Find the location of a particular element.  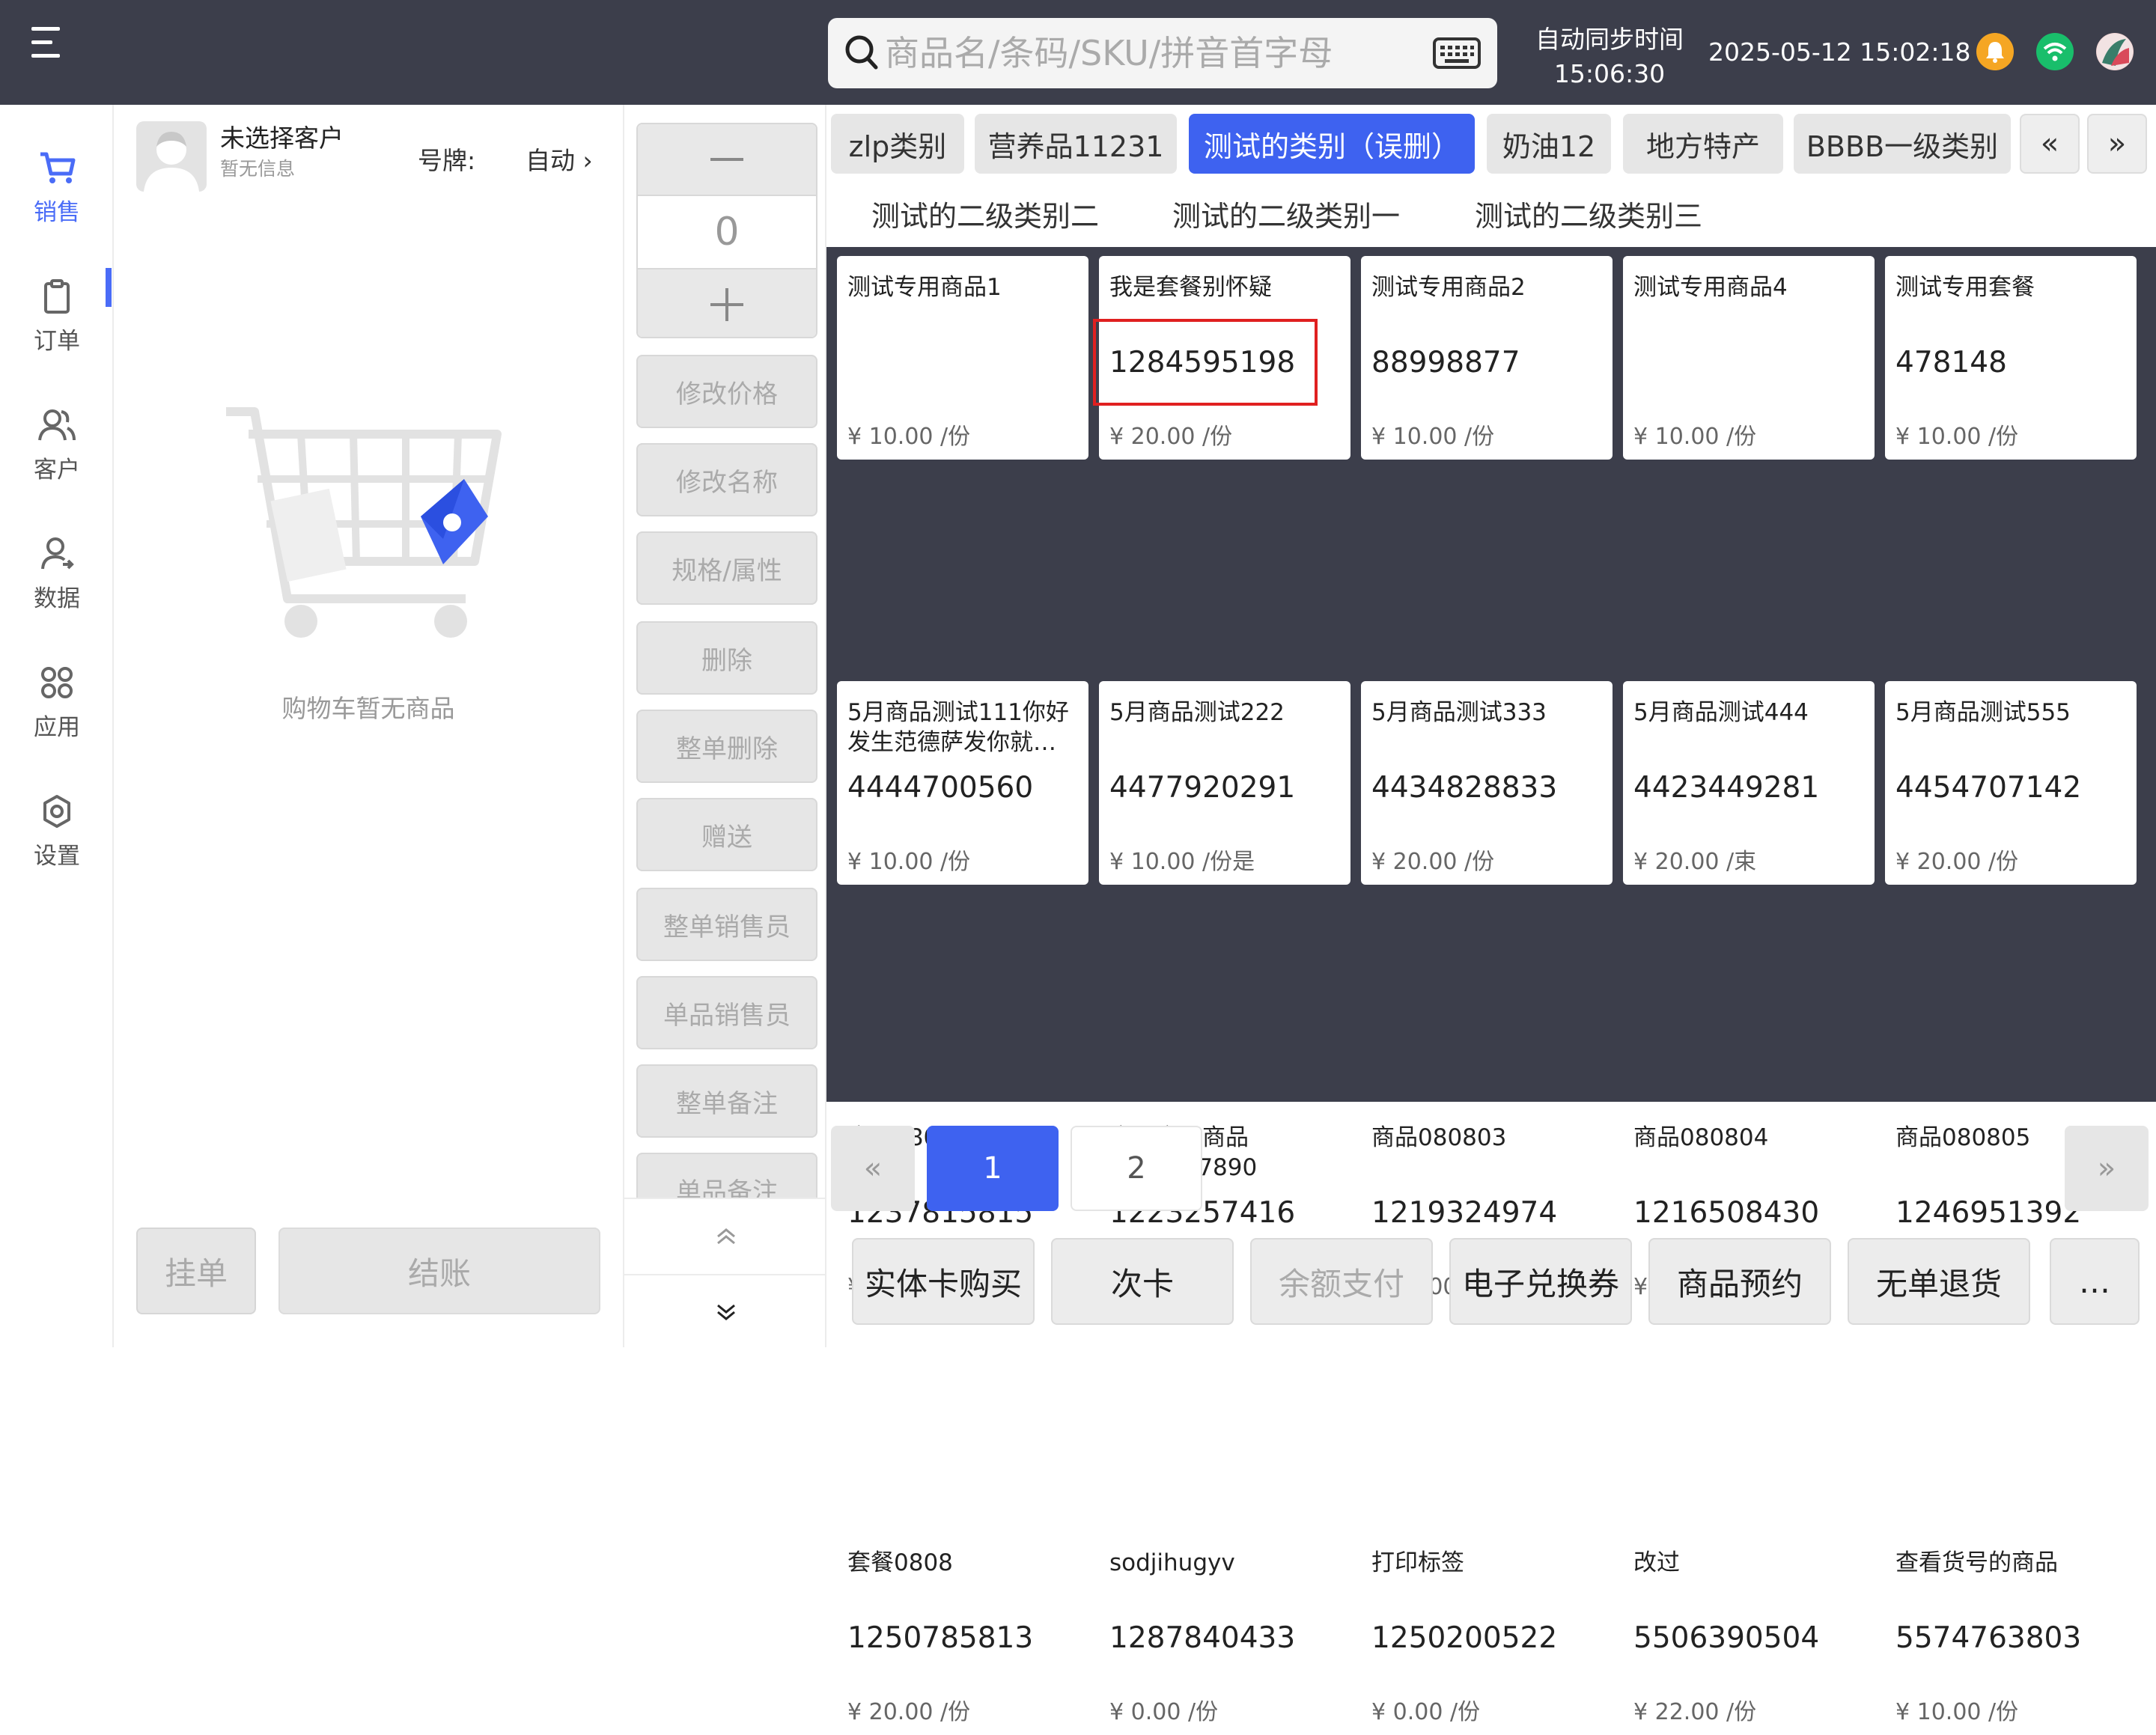

edit-price-button: 修改价格 is located at coordinates (726, 391).